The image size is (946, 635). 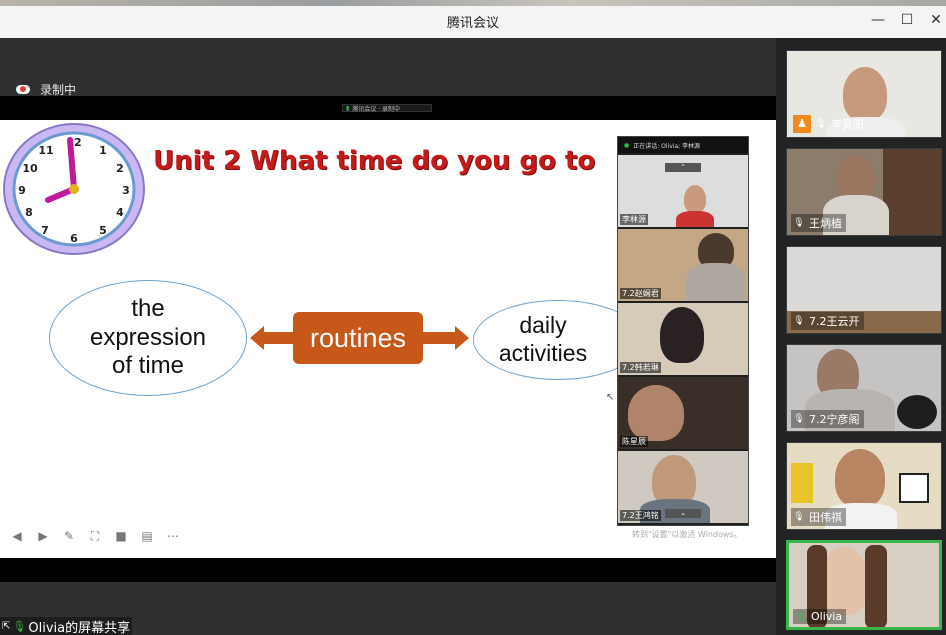 What do you see at coordinates (864, 290) in the screenshot?
I see `participant-tile: 🎙 7.2王云开` at bounding box center [864, 290].